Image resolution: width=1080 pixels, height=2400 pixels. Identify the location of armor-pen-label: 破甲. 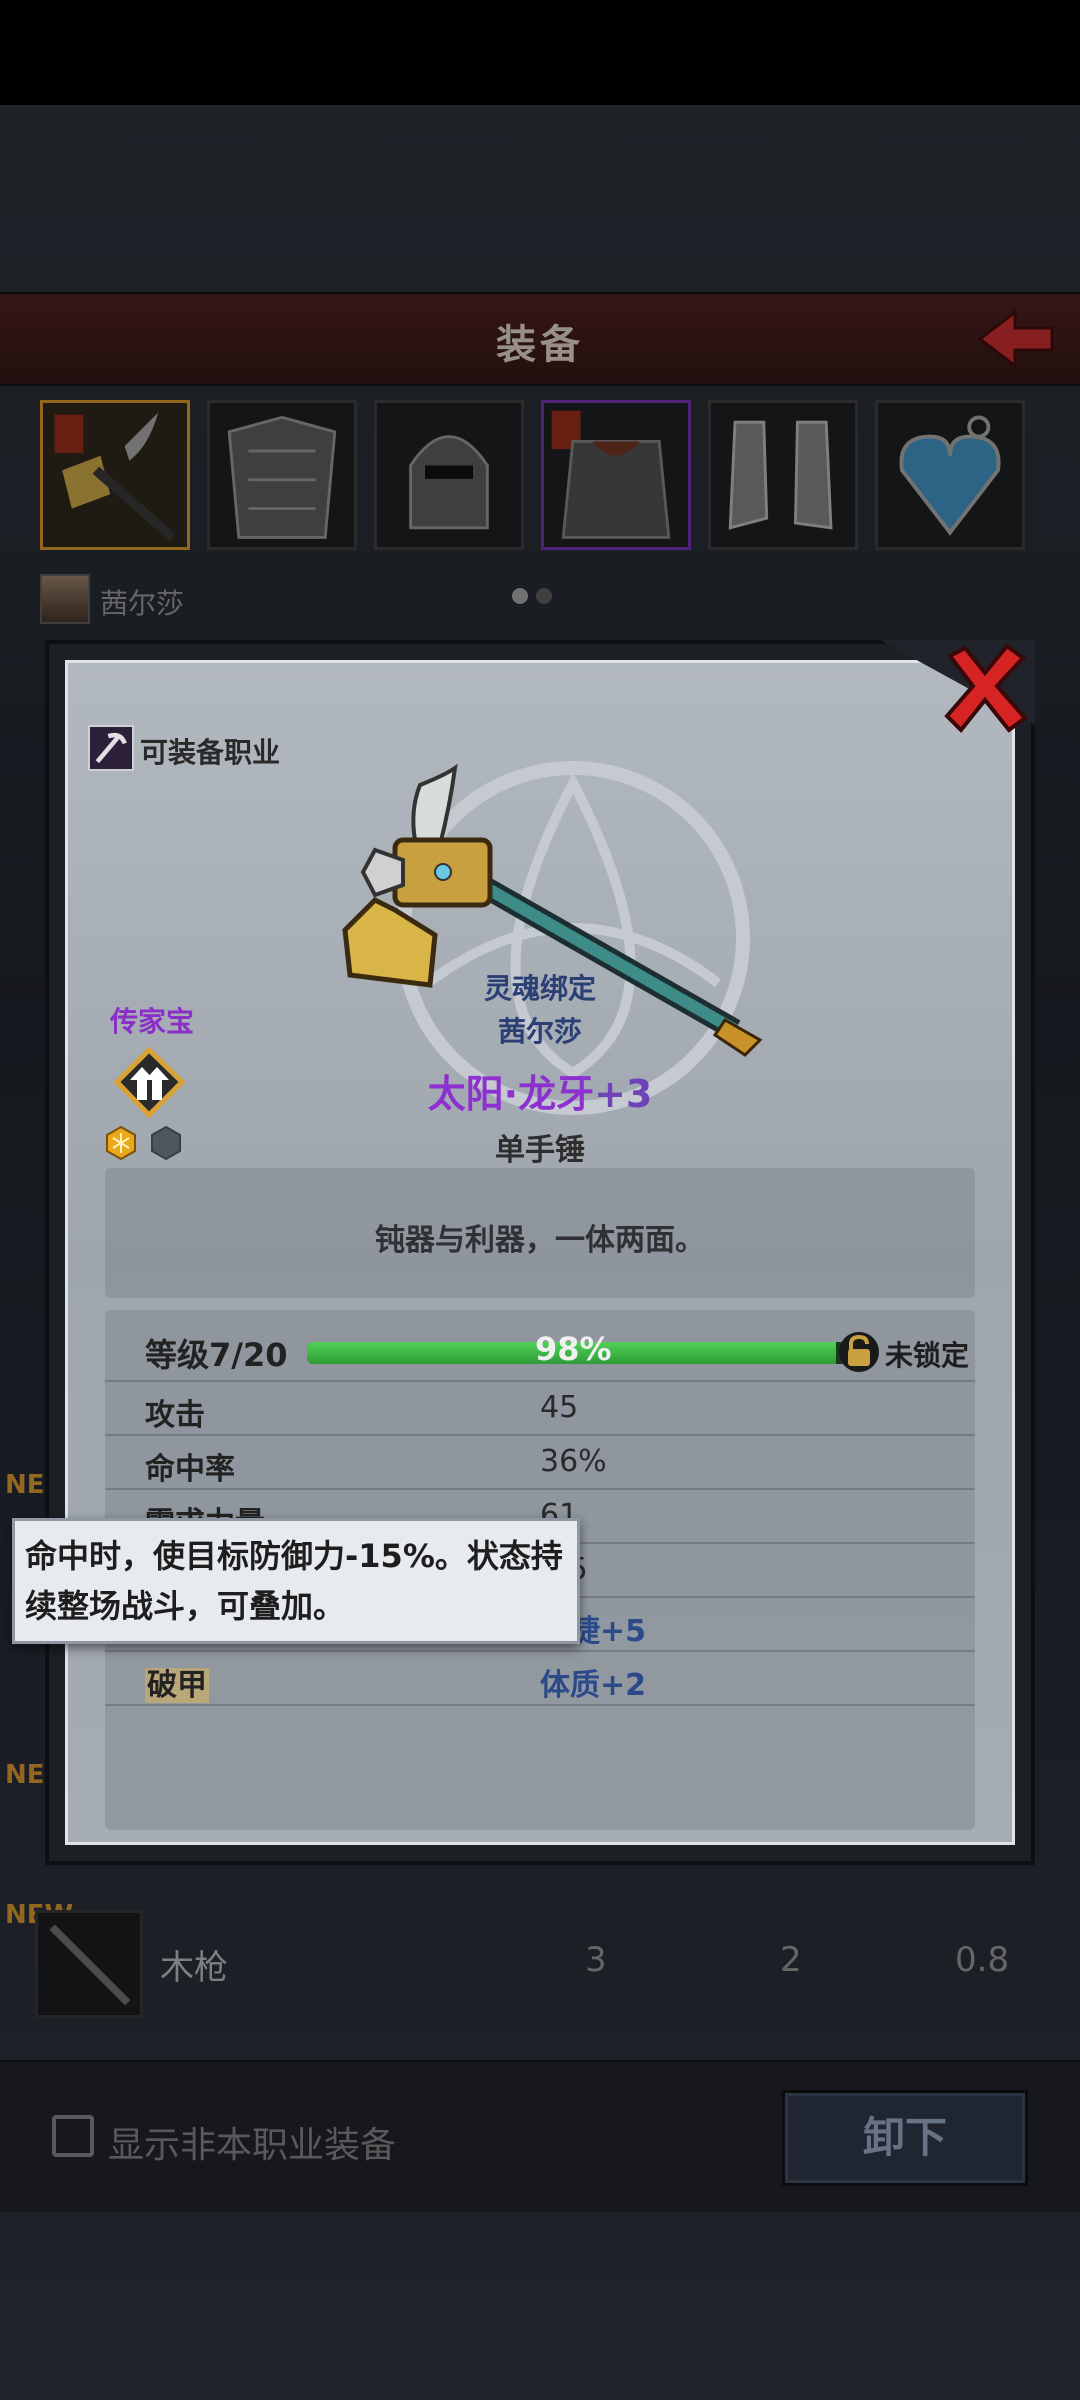
(177, 1682).